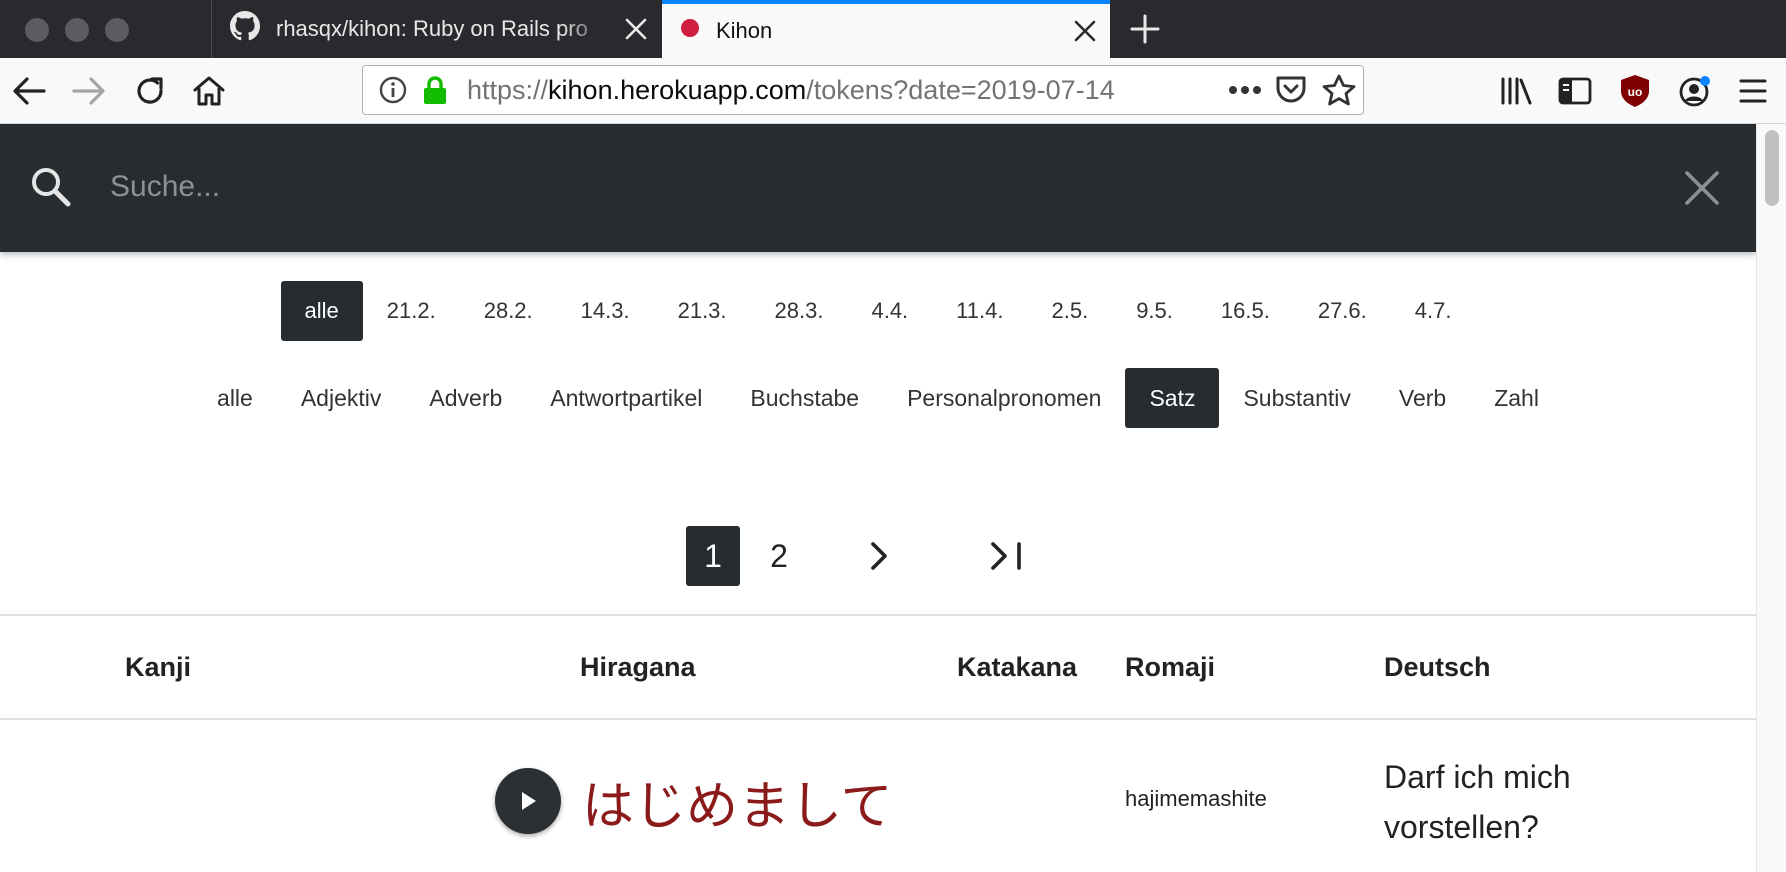 The image size is (1786, 872). I want to click on account-icon, so click(1695, 91).